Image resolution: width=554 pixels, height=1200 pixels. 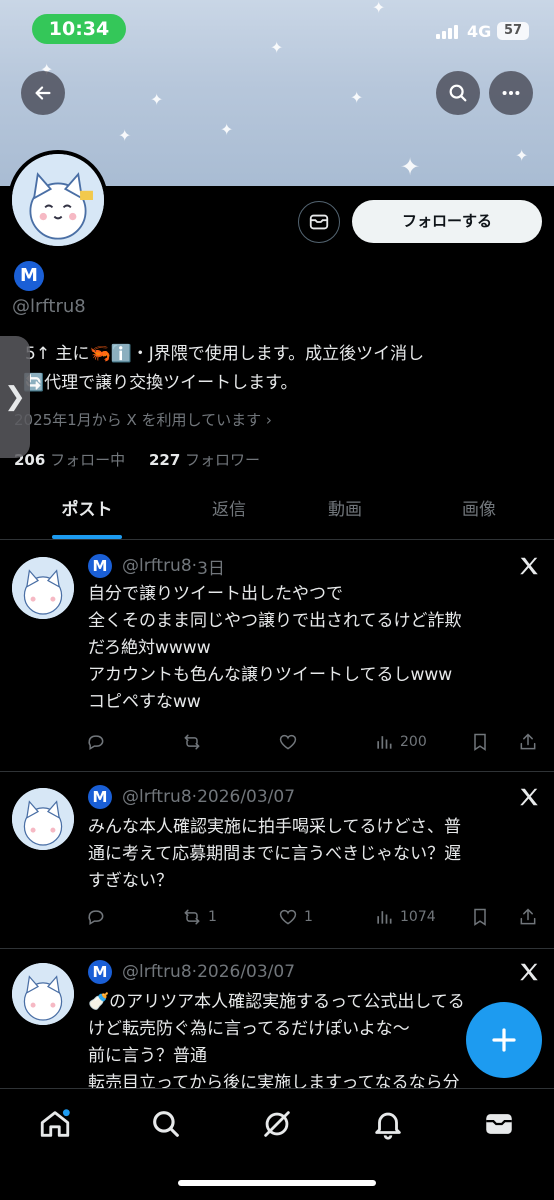 What do you see at coordinates (277, 1124) in the screenshot?
I see `grok-icon` at bounding box center [277, 1124].